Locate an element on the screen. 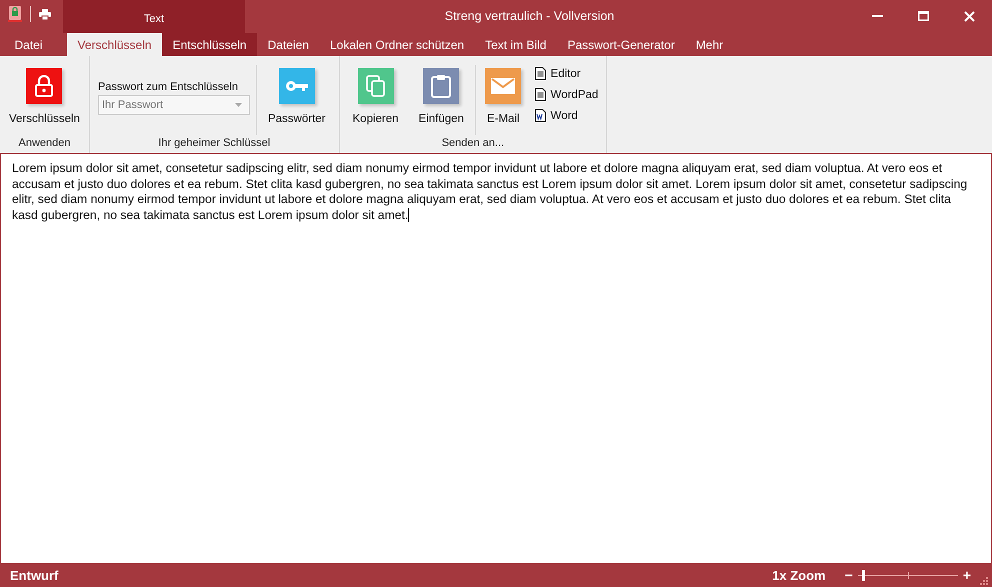  print-icon is located at coordinates (45, 14).